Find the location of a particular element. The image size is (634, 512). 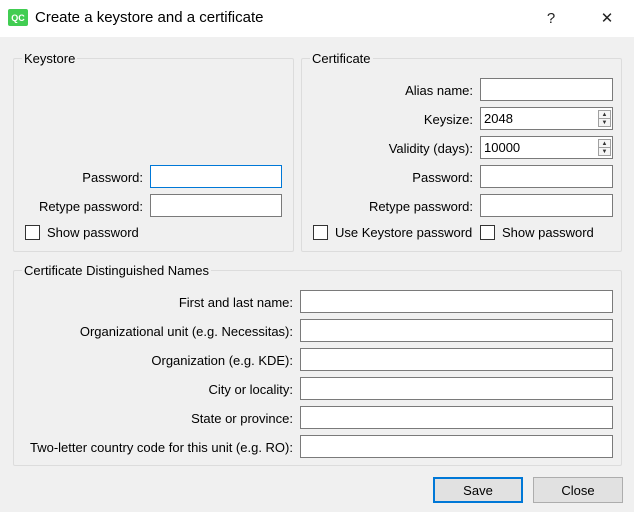

state-province-field is located at coordinates (456, 417).